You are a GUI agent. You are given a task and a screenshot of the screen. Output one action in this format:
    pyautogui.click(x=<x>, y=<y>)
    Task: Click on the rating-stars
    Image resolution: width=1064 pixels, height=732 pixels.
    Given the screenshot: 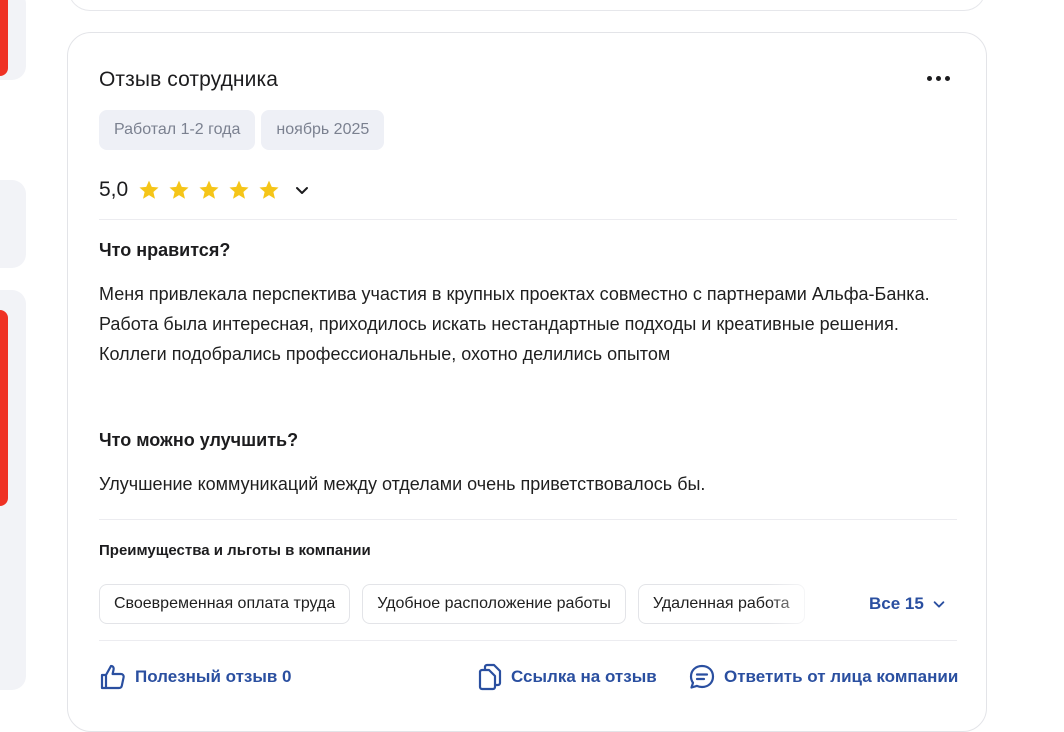 What is the action you would take?
    pyautogui.click(x=209, y=190)
    